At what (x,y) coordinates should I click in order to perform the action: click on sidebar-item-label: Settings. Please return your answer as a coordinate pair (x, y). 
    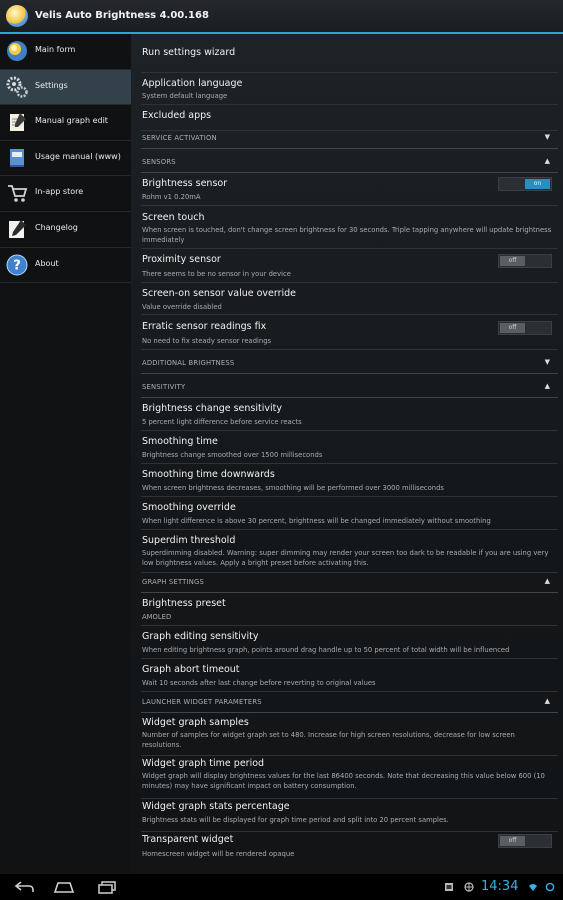
    Looking at the image, I should click on (51, 85).